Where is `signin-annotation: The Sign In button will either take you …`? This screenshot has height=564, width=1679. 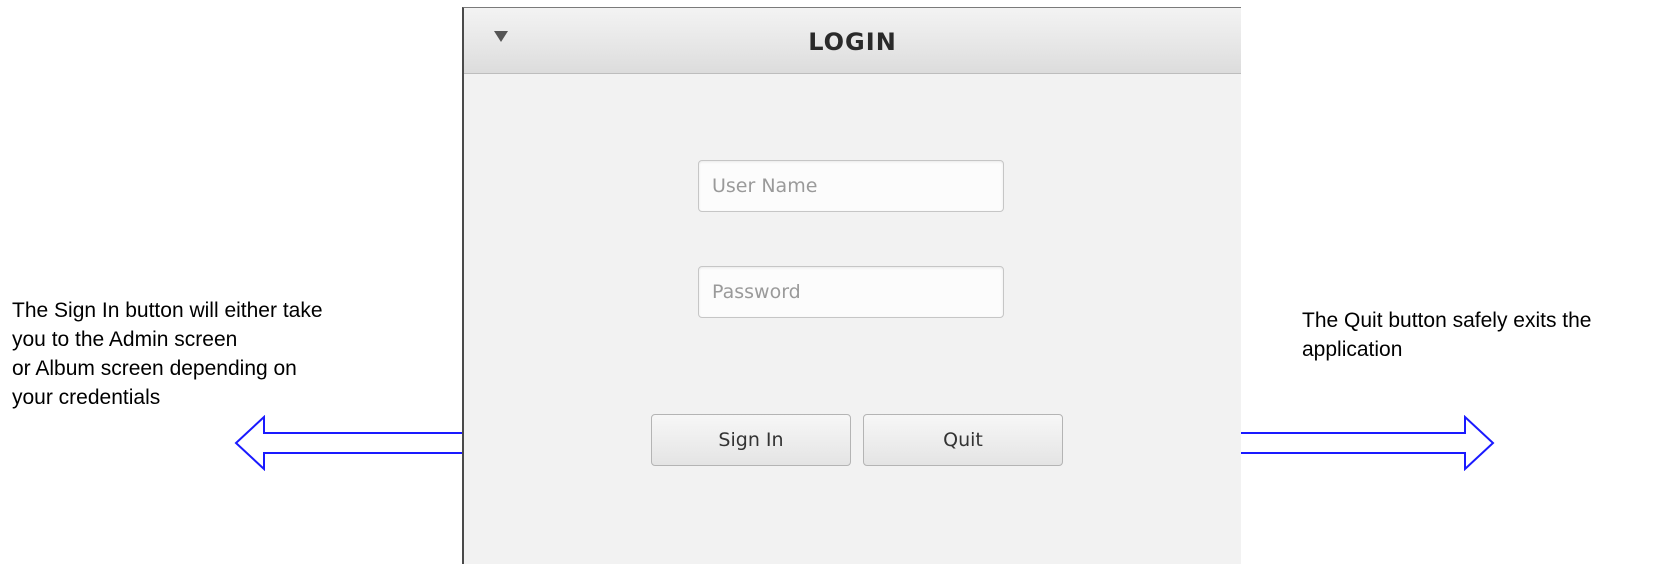
signin-annotation: The Sign In button will either take you … is located at coordinates (167, 354).